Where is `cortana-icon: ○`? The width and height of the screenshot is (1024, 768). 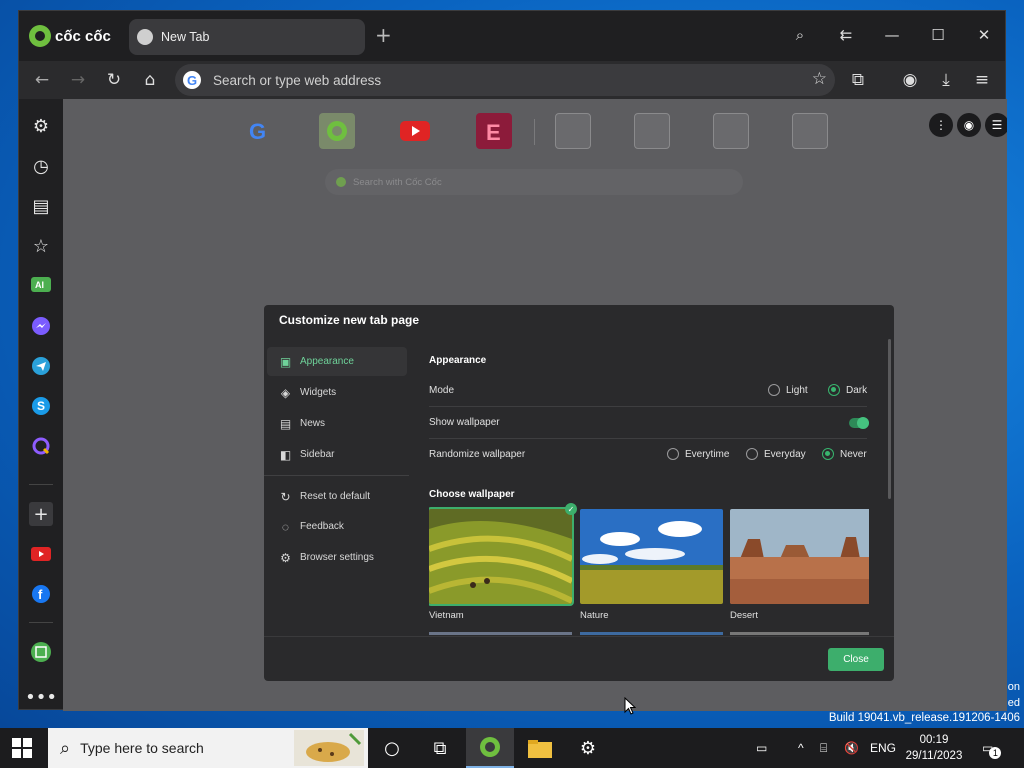
cortana-icon: ○ is located at coordinates (392, 748).